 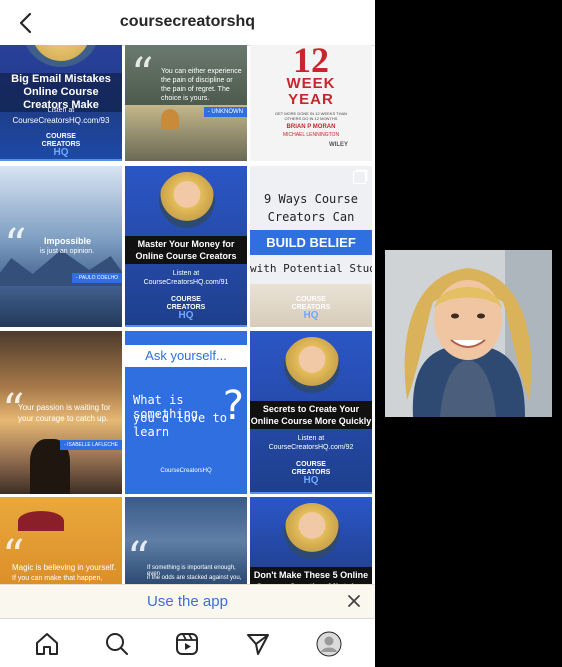 I want to click on reels-icon, so click(x=187, y=644).